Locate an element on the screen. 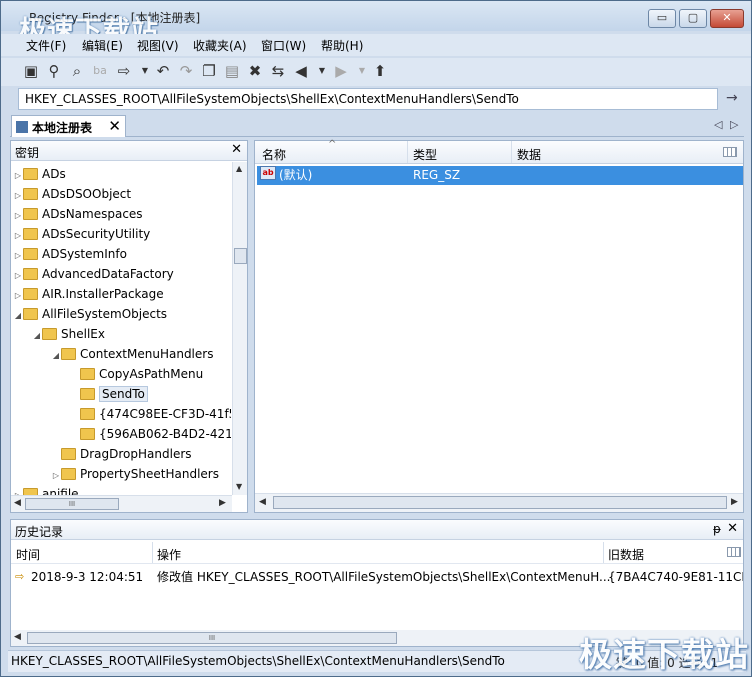 The height and width of the screenshot is (677, 752). go-arrow-icon: → is located at coordinates (732, 98).